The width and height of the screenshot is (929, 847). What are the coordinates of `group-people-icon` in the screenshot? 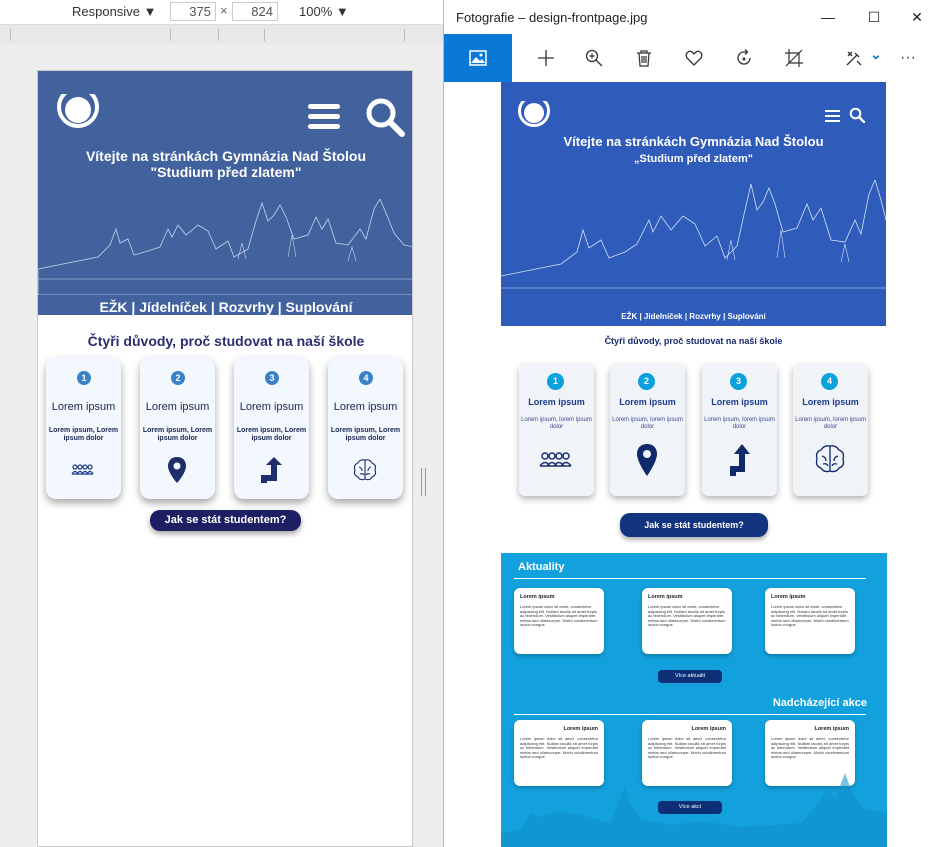 It's located at (82, 469).